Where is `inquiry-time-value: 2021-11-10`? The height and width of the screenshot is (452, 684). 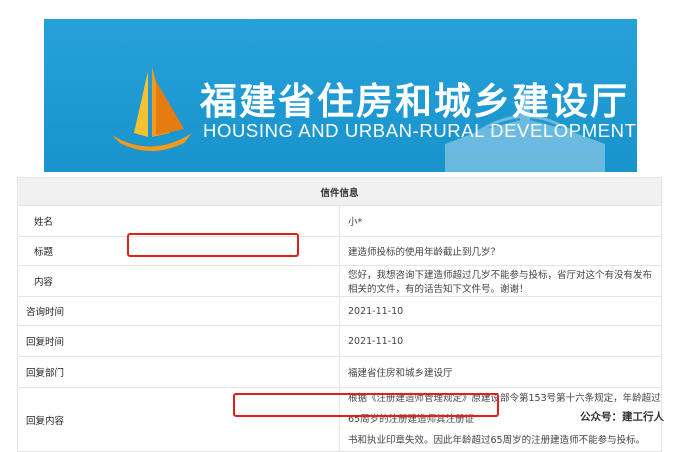 inquiry-time-value: 2021-11-10 is located at coordinates (500, 311).